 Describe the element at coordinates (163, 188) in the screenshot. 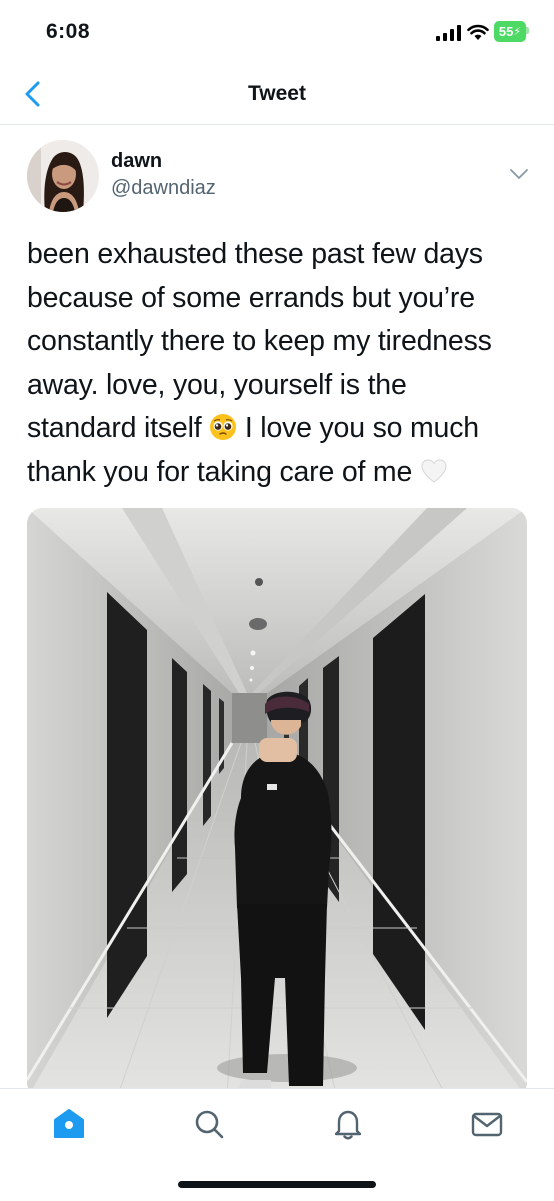

I see `user-handle: @dawndiaz` at that location.